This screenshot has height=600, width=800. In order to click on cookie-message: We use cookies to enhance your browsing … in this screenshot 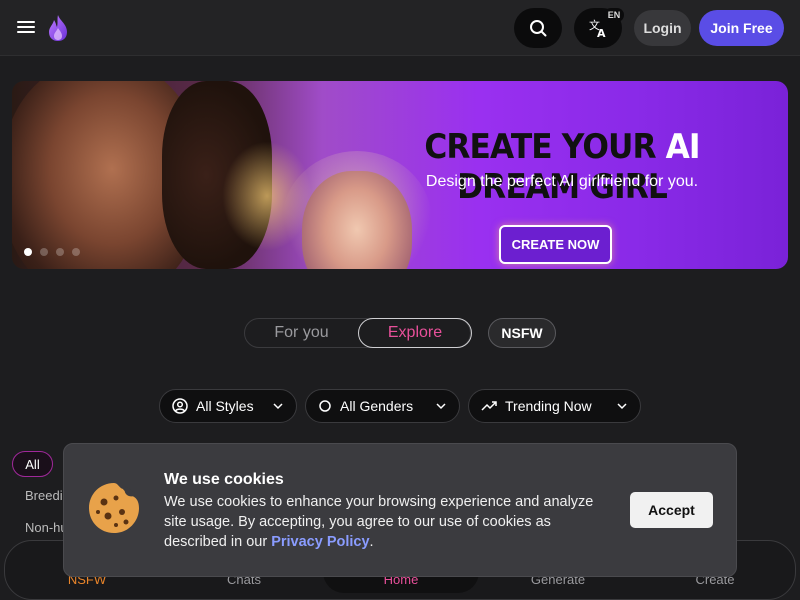, I will do `click(389, 522)`.